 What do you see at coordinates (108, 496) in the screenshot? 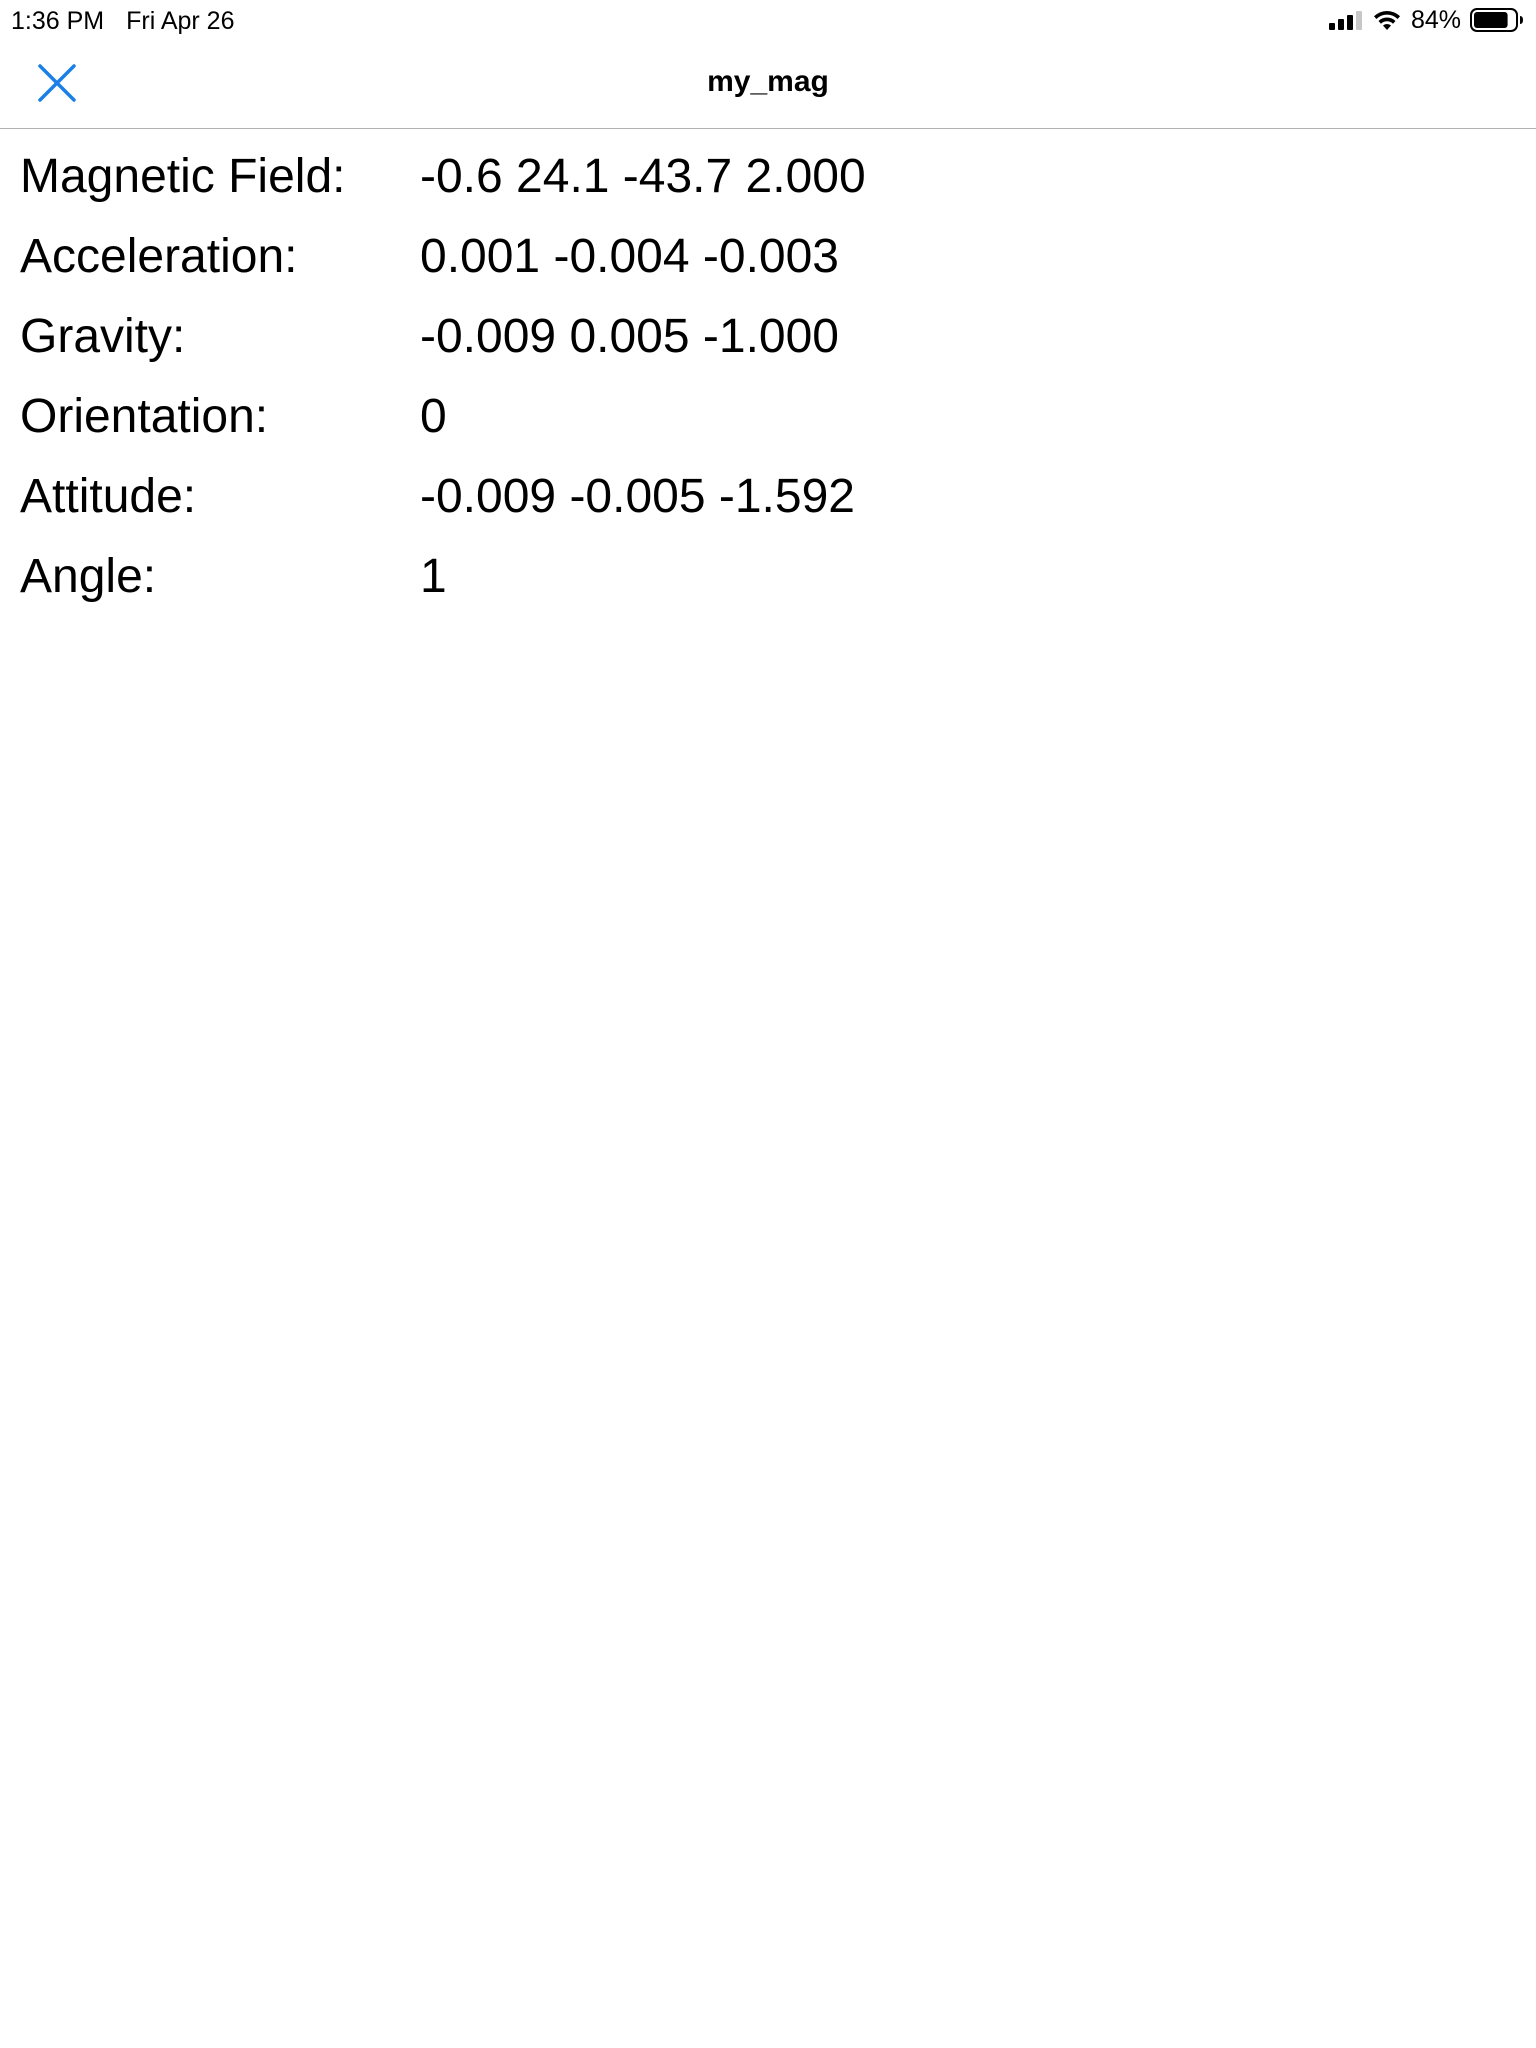
I see `reading-label: Attitude:` at bounding box center [108, 496].